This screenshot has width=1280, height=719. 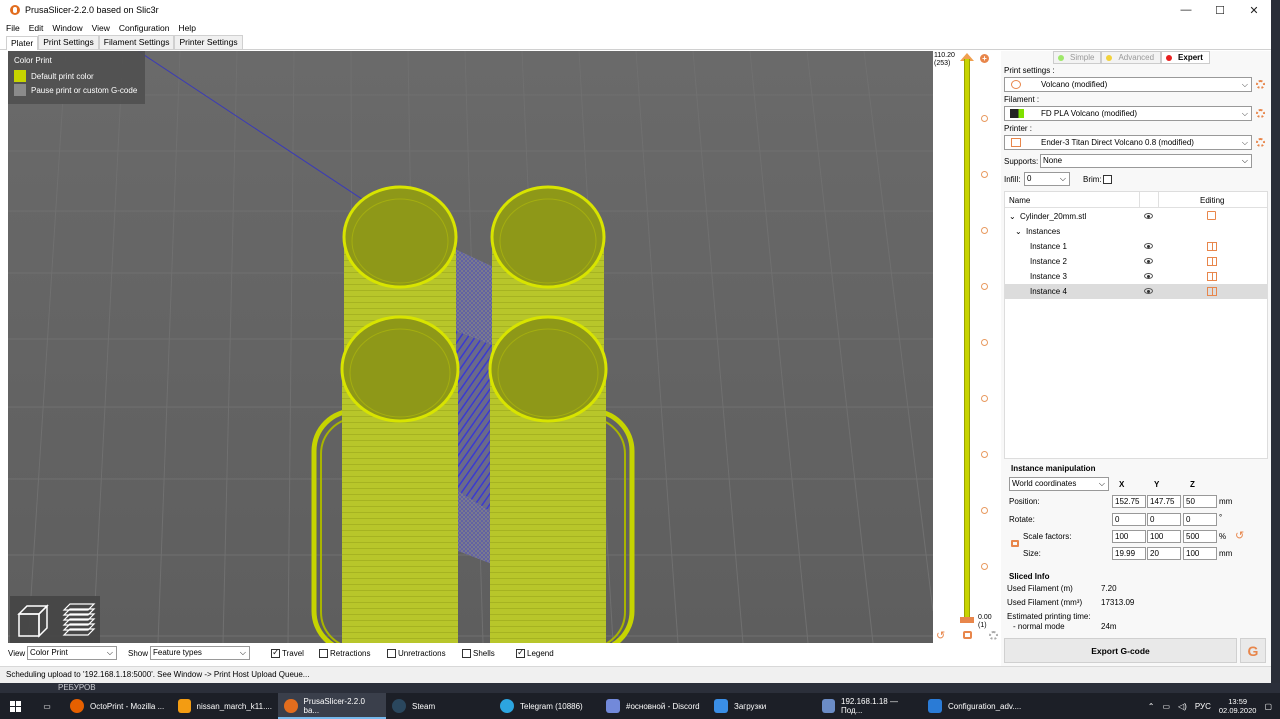 I want to click on clock: 13:59 02.09.2020, so click(x=1238, y=706).